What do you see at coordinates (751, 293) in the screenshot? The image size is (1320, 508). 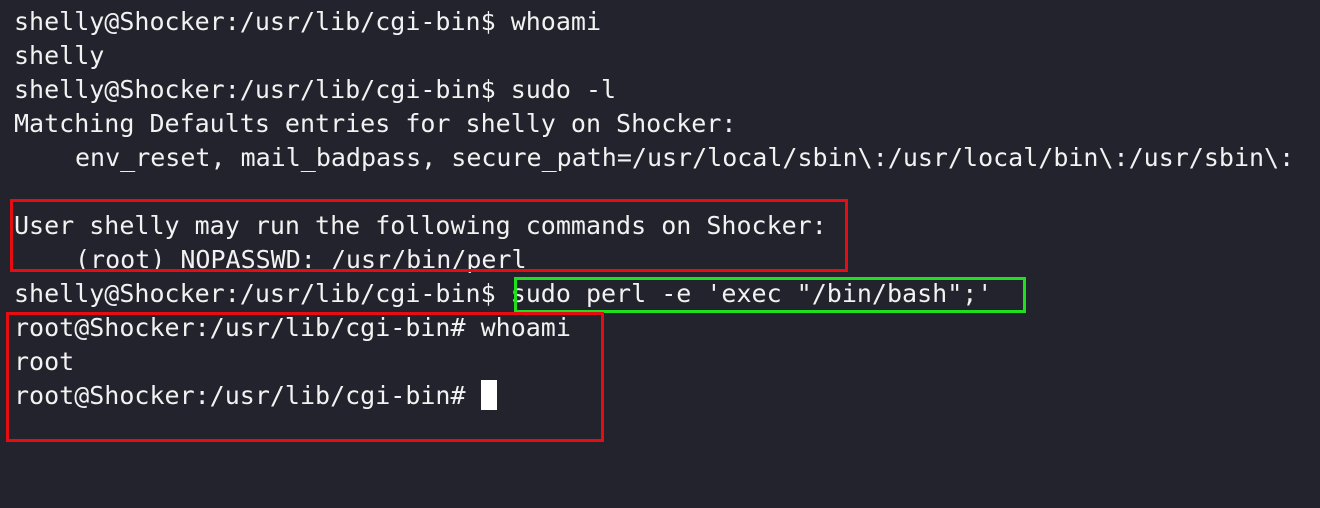 I see `shell-command: sudo perl -e 'exec "/bin/bash";'` at bounding box center [751, 293].